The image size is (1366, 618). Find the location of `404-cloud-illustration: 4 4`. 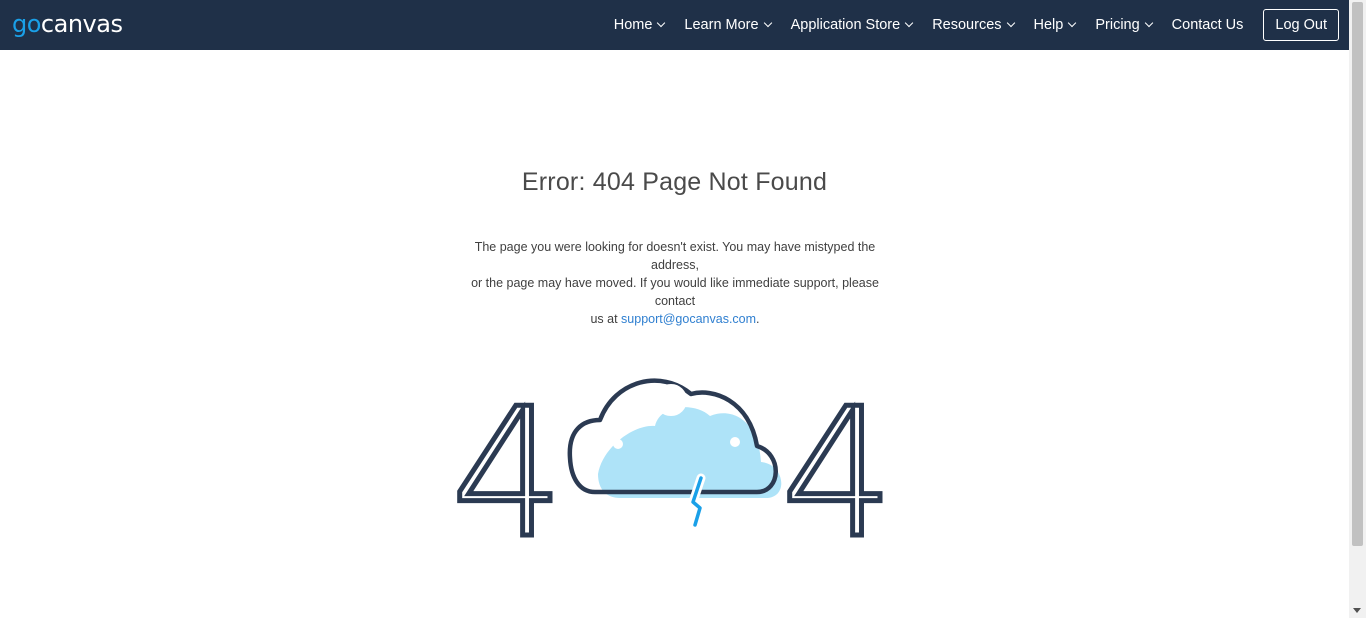

404-cloud-illustration: 4 4 is located at coordinates (675, 455).